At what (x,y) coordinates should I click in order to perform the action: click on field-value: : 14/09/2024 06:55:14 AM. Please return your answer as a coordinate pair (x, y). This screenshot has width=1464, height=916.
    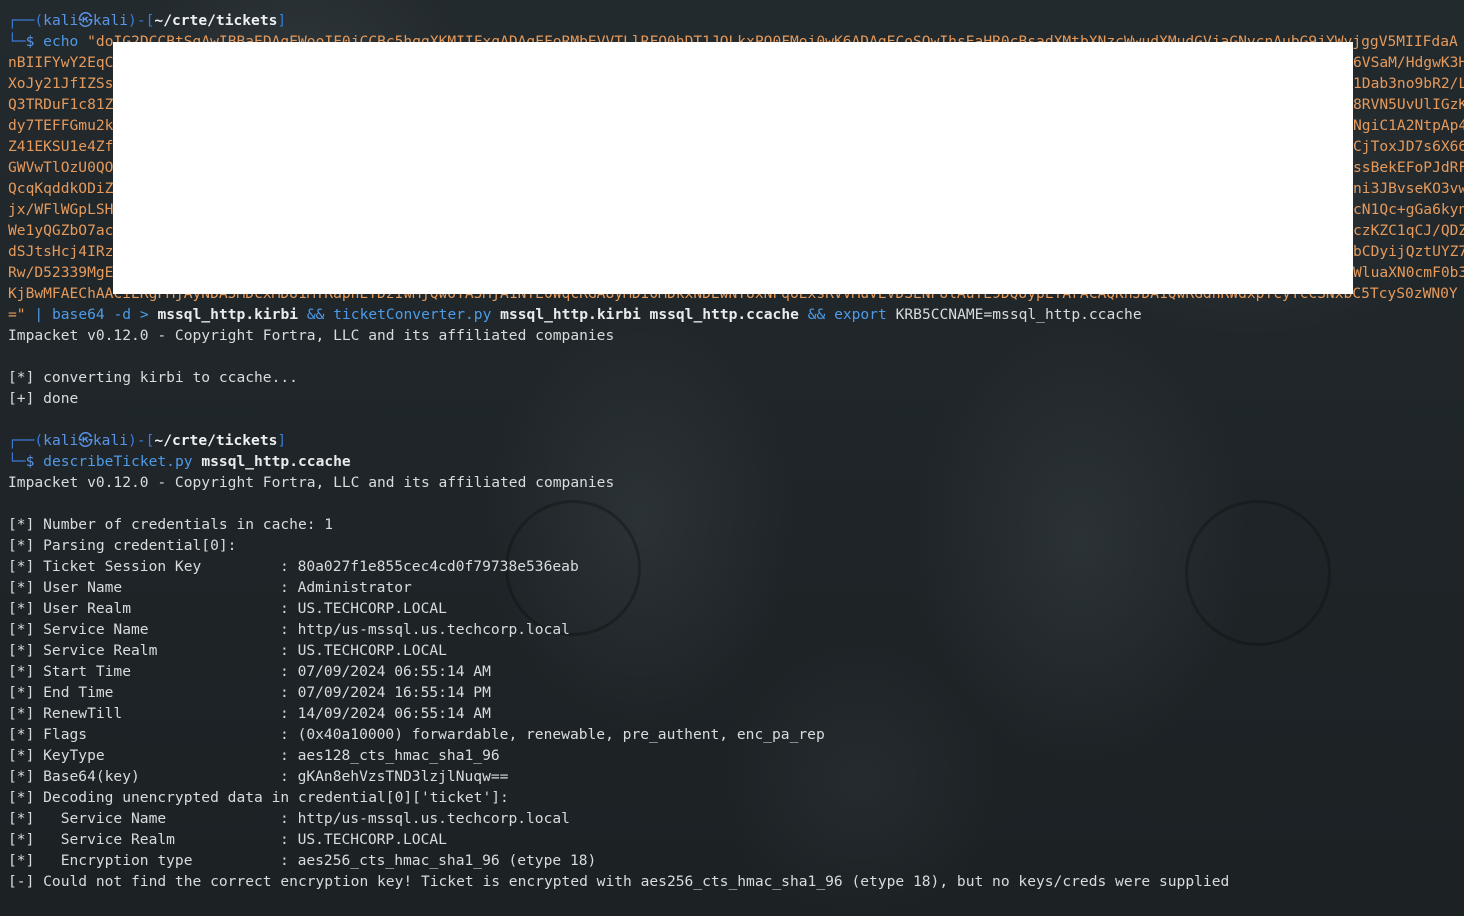
    Looking at the image, I should click on (385, 713).